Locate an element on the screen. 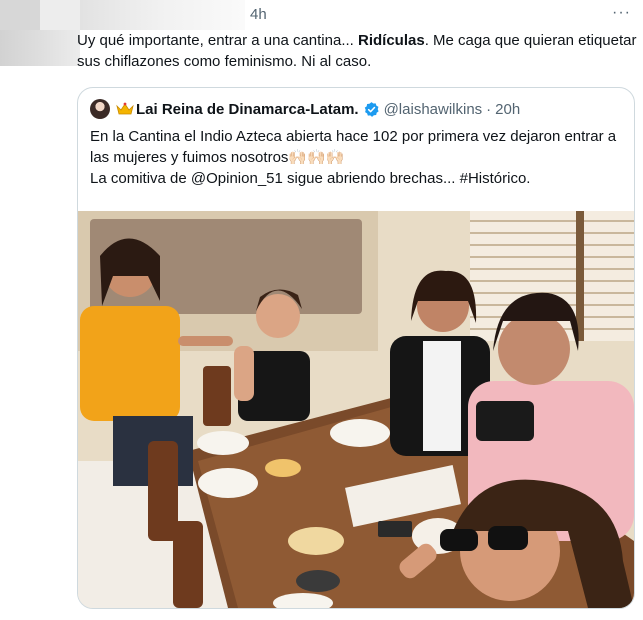  blurred-author-avatar is located at coordinates (40, 48).